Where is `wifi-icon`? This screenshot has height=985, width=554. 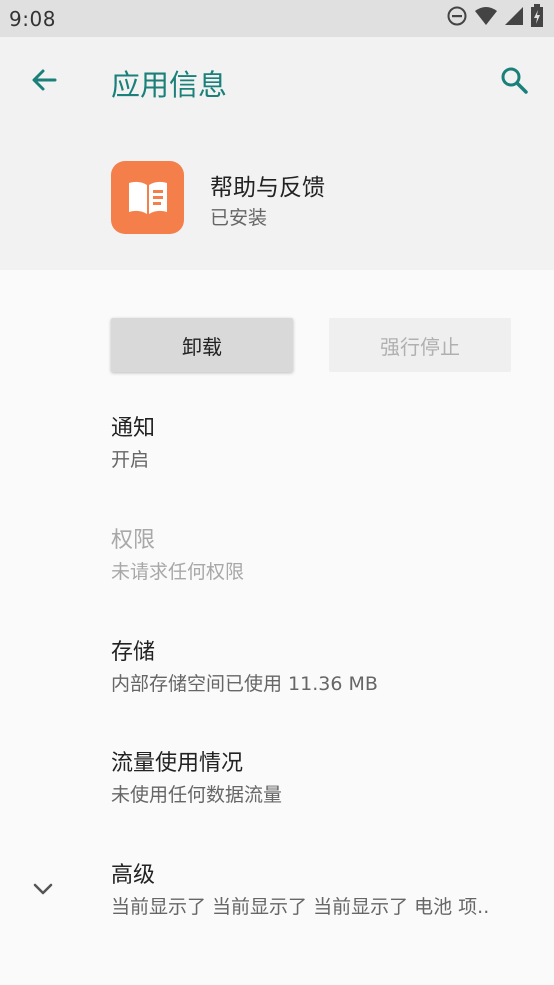
wifi-icon is located at coordinates (486, 18).